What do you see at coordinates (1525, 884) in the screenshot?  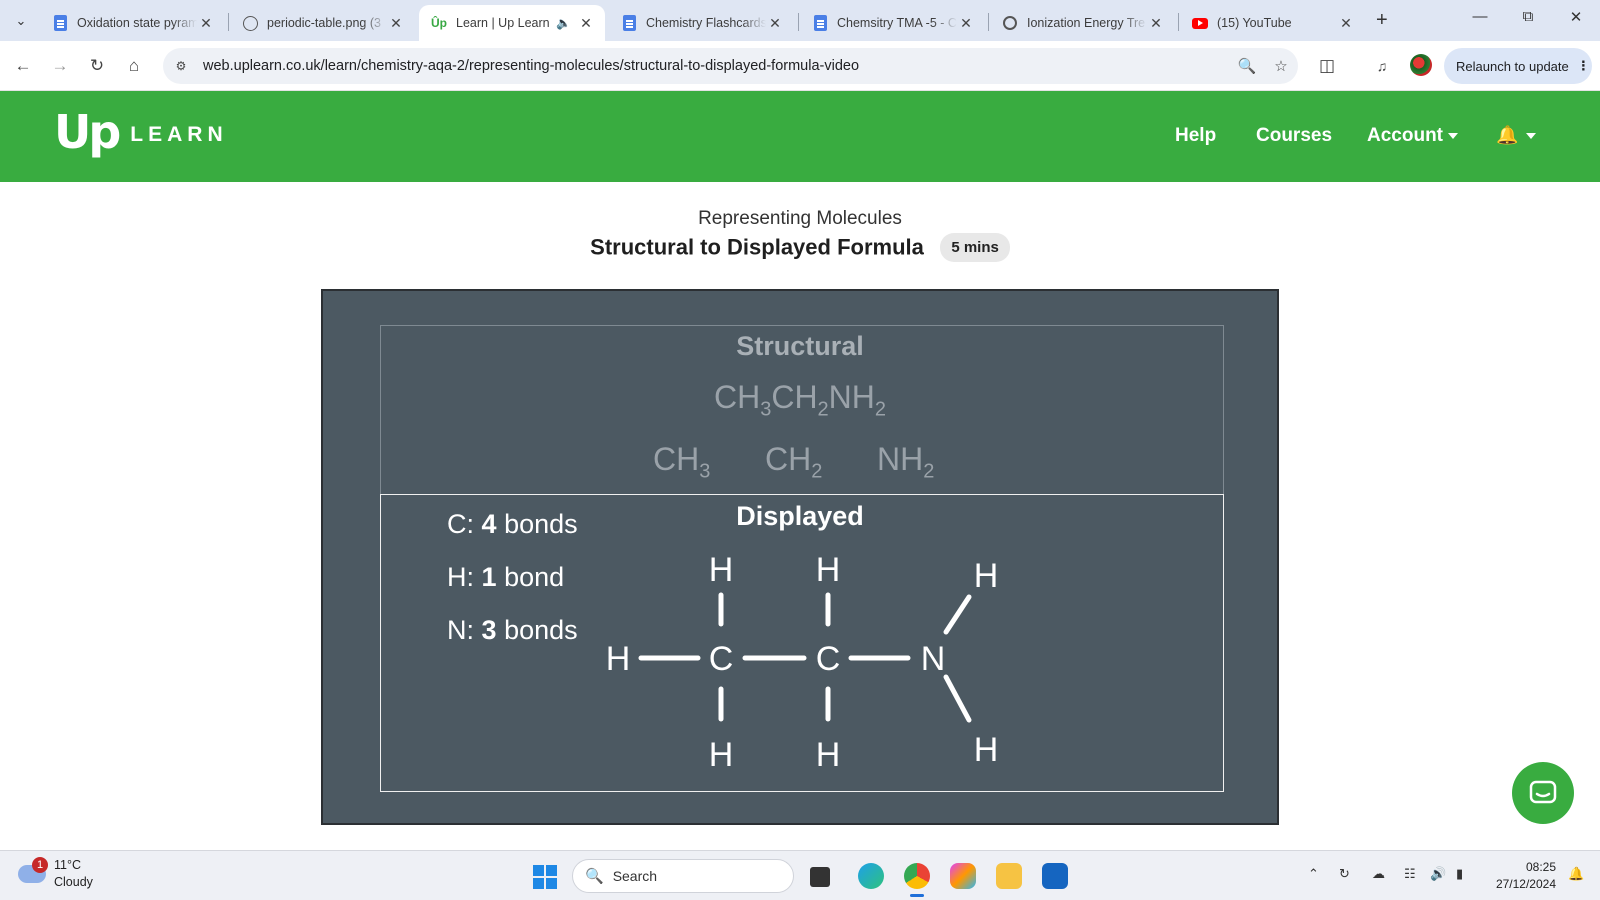 I see `clock-date: 27/12/2024` at bounding box center [1525, 884].